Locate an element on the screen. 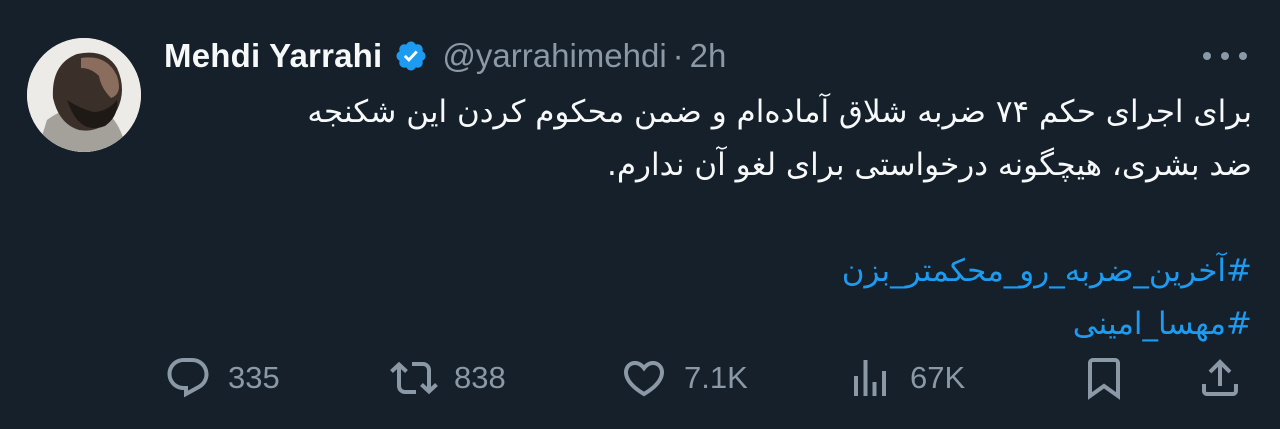 The width and height of the screenshot is (1280, 429). bookmark-icon is located at coordinates (1104, 378).